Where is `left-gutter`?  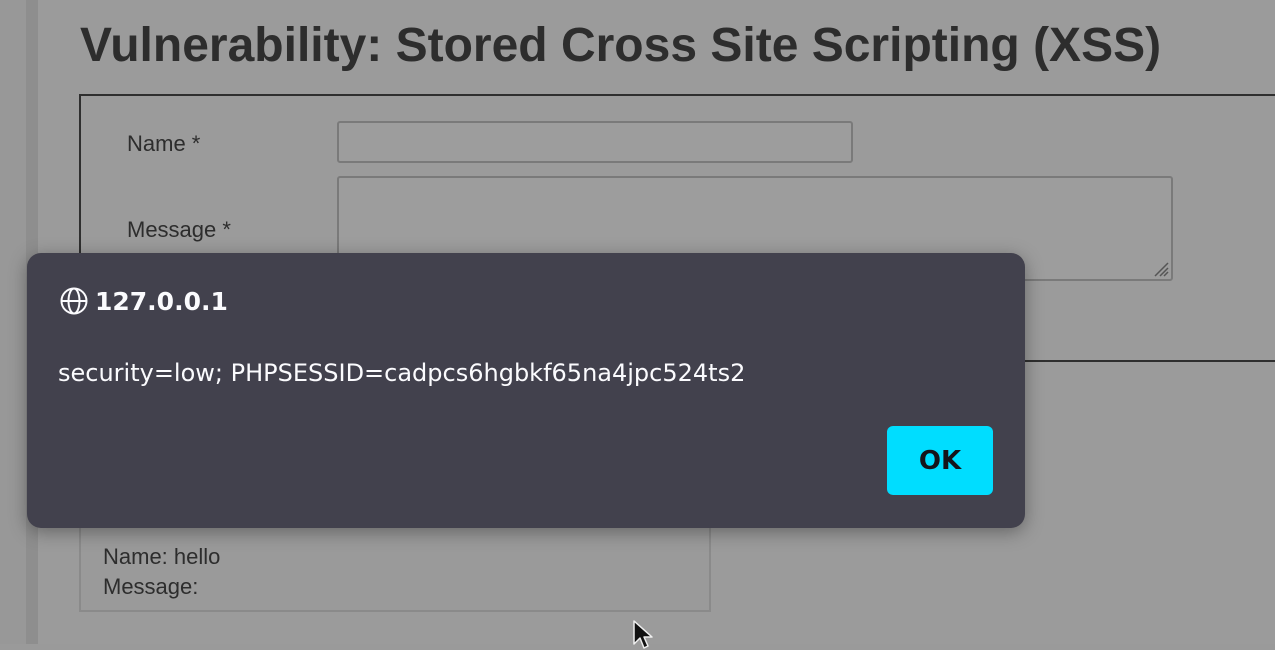
left-gutter is located at coordinates (13, 322).